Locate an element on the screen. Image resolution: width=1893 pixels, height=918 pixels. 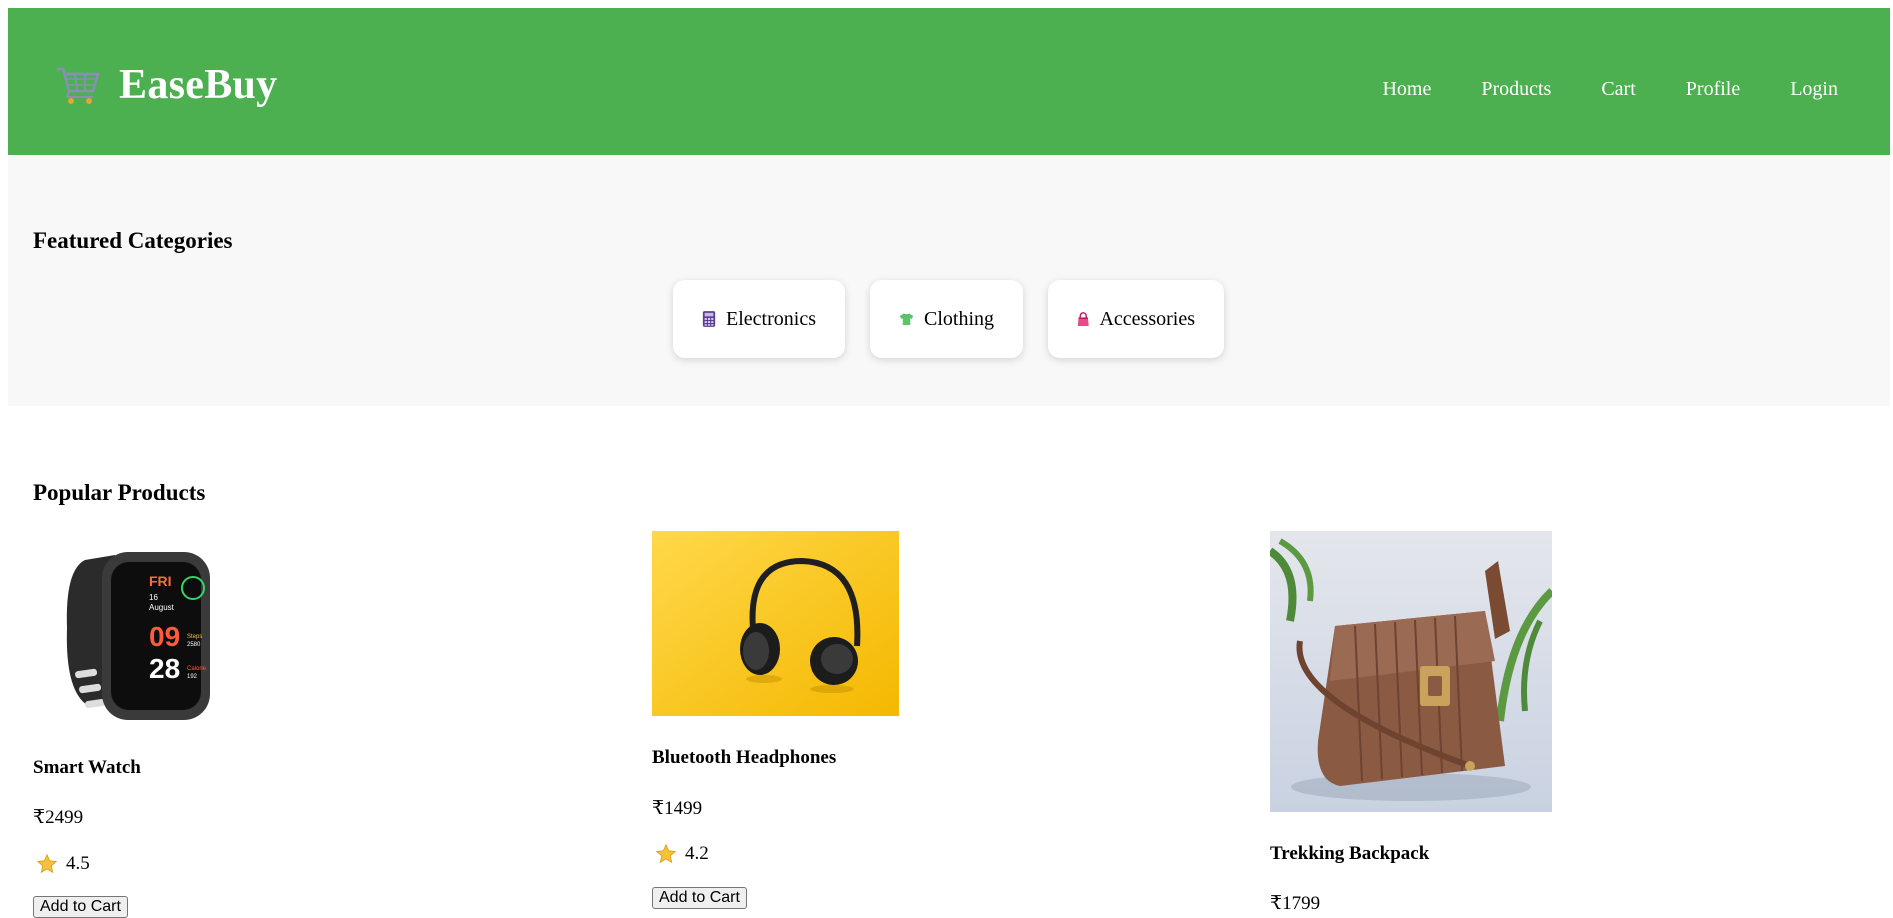
brand-name: EaseBuy is located at coordinates (198, 85).